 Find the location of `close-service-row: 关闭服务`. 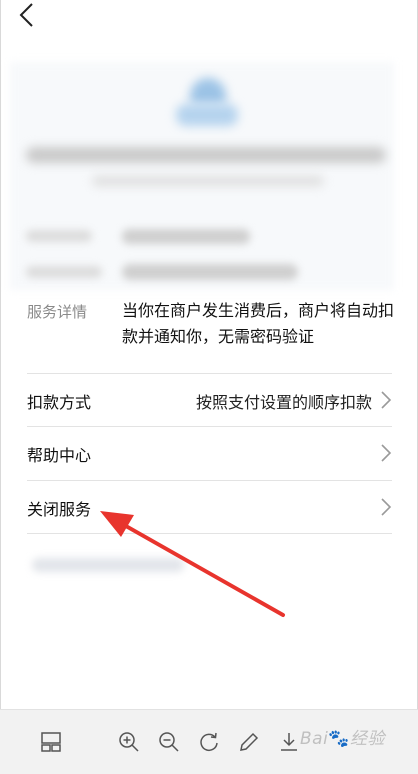

close-service-row: 关闭服务 is located at coordinates (209, 507).